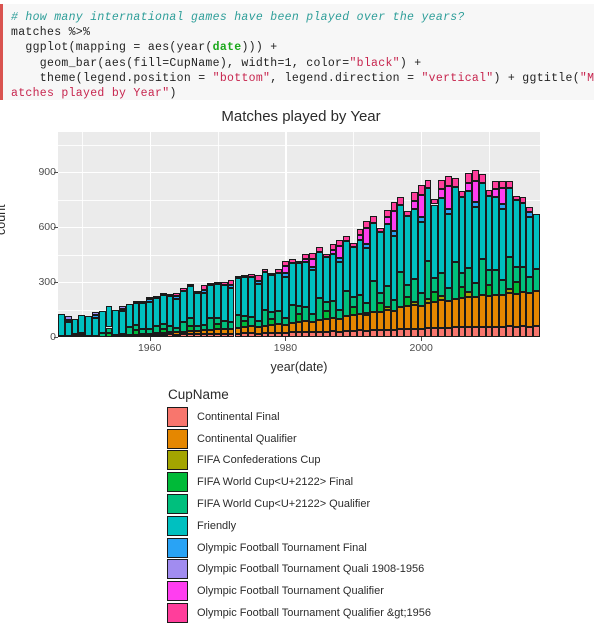  Describe the element at coordinates (299, 548) in the screenshot. I see `legend-item-6: Olympic Football Tournament Final` at that location.